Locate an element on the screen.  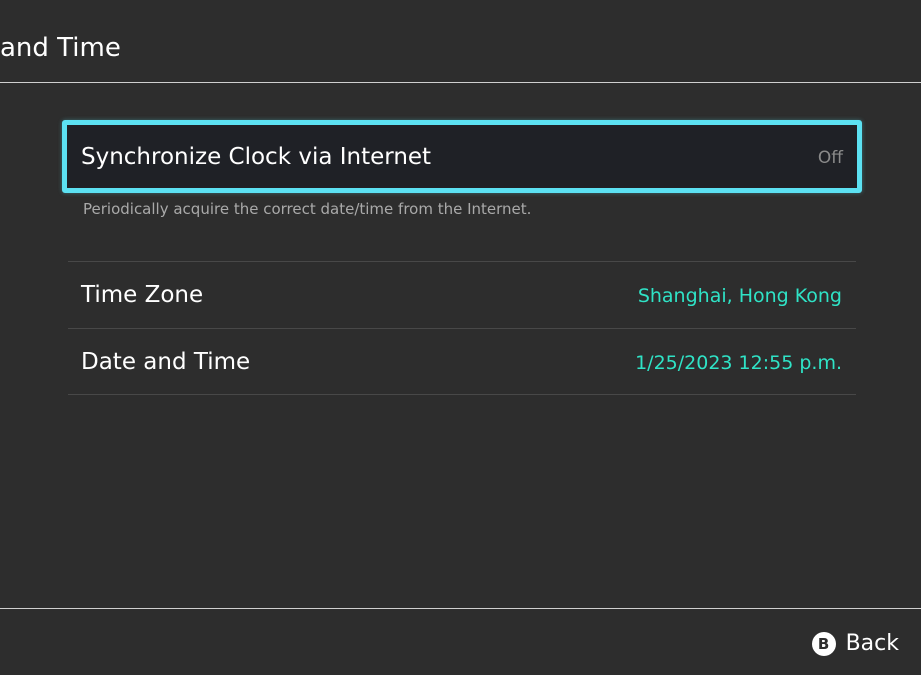
sync-clock-setting: Synchronize Clock via Internet Off is located at coordinates (462, 156).